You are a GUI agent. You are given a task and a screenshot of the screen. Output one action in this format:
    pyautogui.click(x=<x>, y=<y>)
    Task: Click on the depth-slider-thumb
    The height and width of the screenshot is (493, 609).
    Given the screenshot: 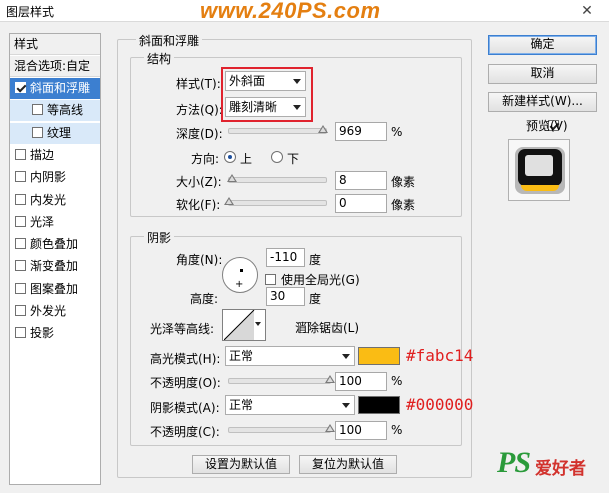 What is the action you would take?
    pyautogui.click(x=323, y=129)
    